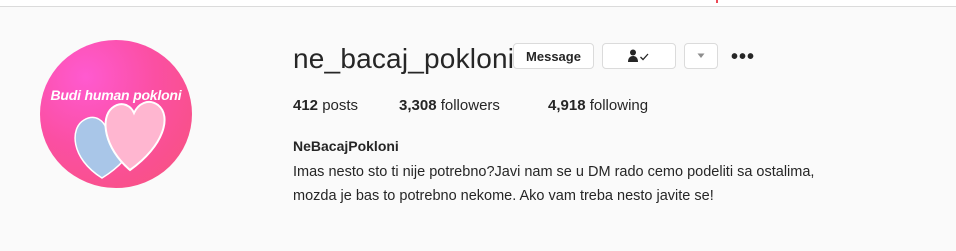 The height and width of the screenshot is (251, 956). Describe the element at coordinates (717, 1) in the screenshot. I see `notification-accent` at that location.